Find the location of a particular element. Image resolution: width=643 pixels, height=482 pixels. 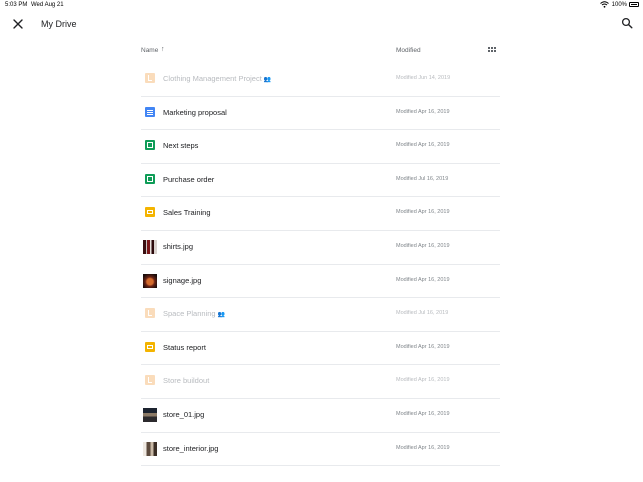

list-item: Sales Training Modified Apr 16, 2019 is located at coordinates (320, 214).